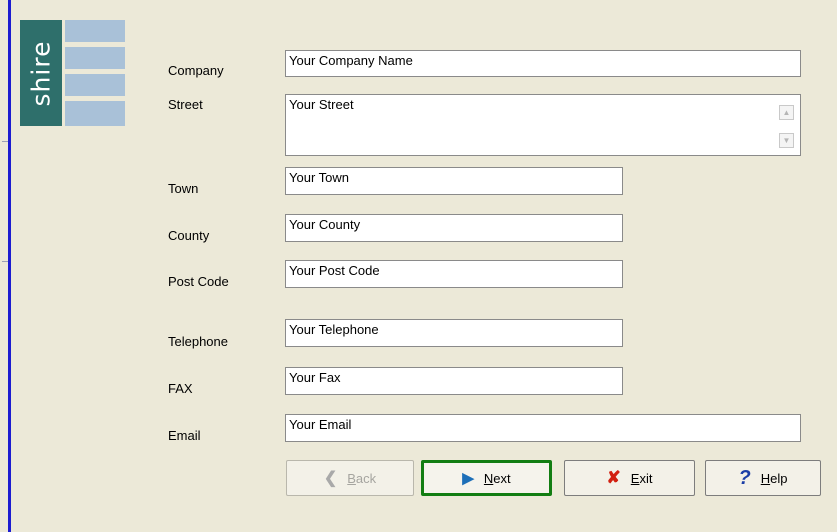 The height and width of the screenshot is (532, 837). I want to click on email-field: Your Email, so click(543, 428).